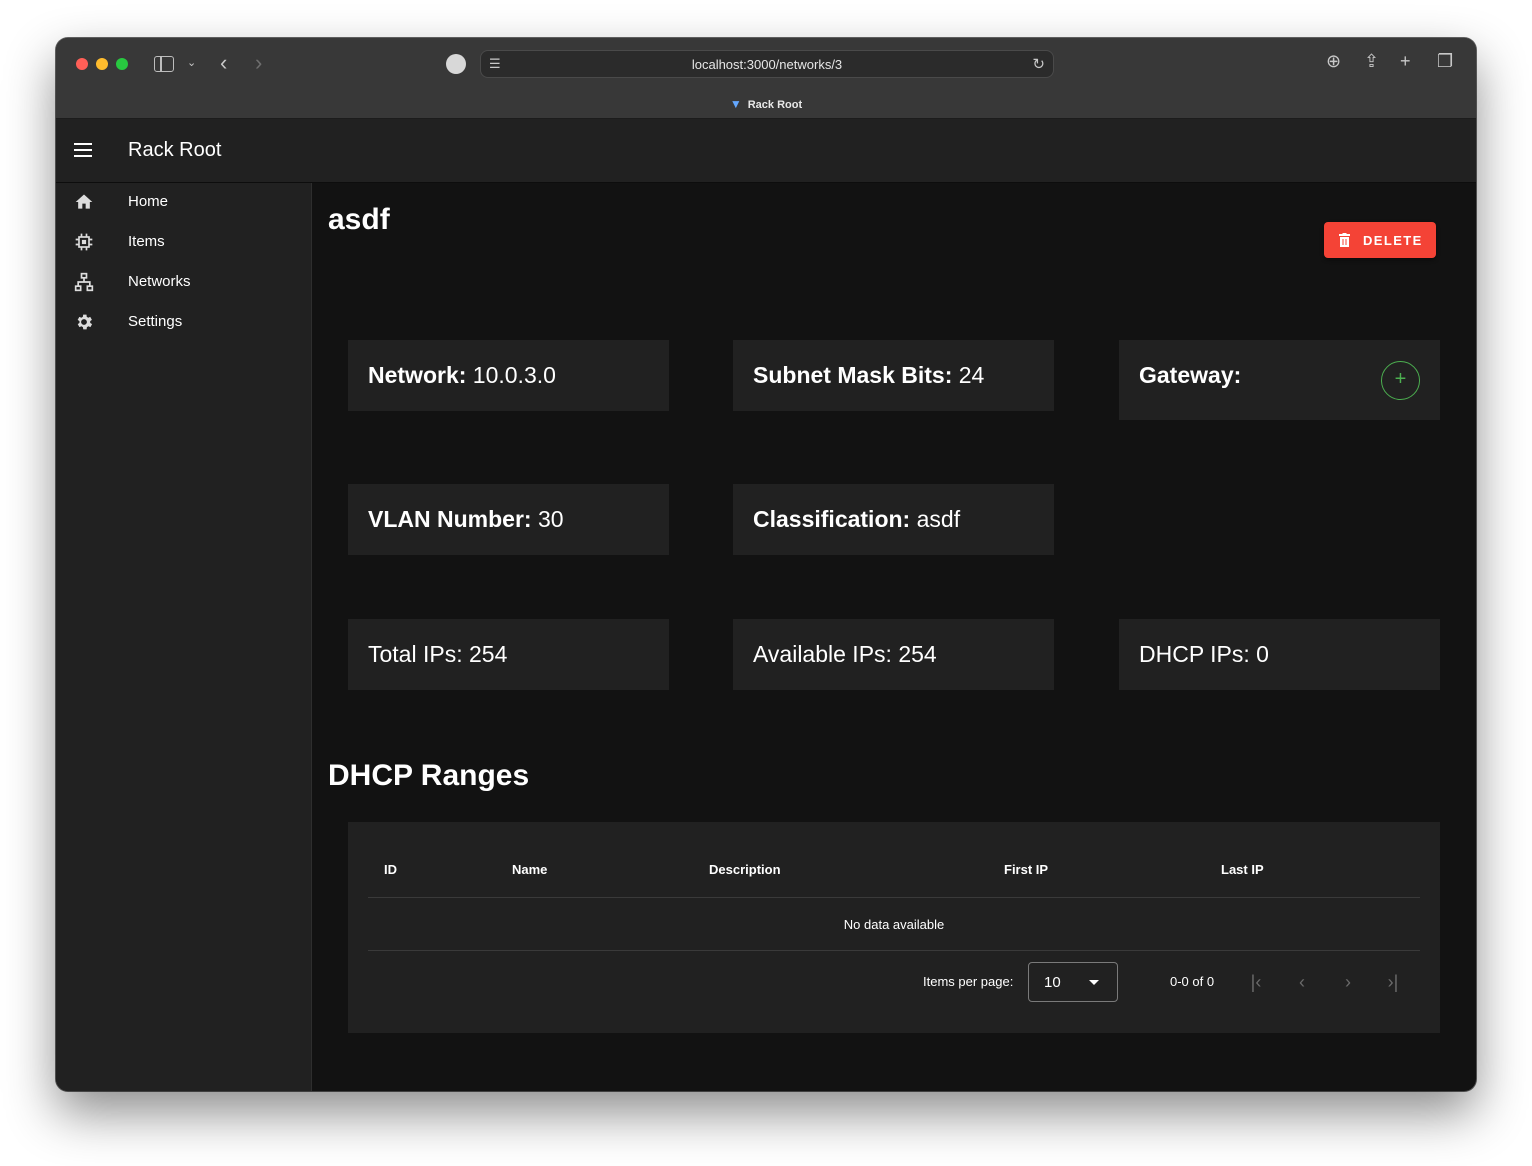 The height and width of the screenshot is (1166, 1532). What do you see at coordinates (175, 150) in the screenshot?
I see `app-title: Rack Root` at bounding box center [175, 150].